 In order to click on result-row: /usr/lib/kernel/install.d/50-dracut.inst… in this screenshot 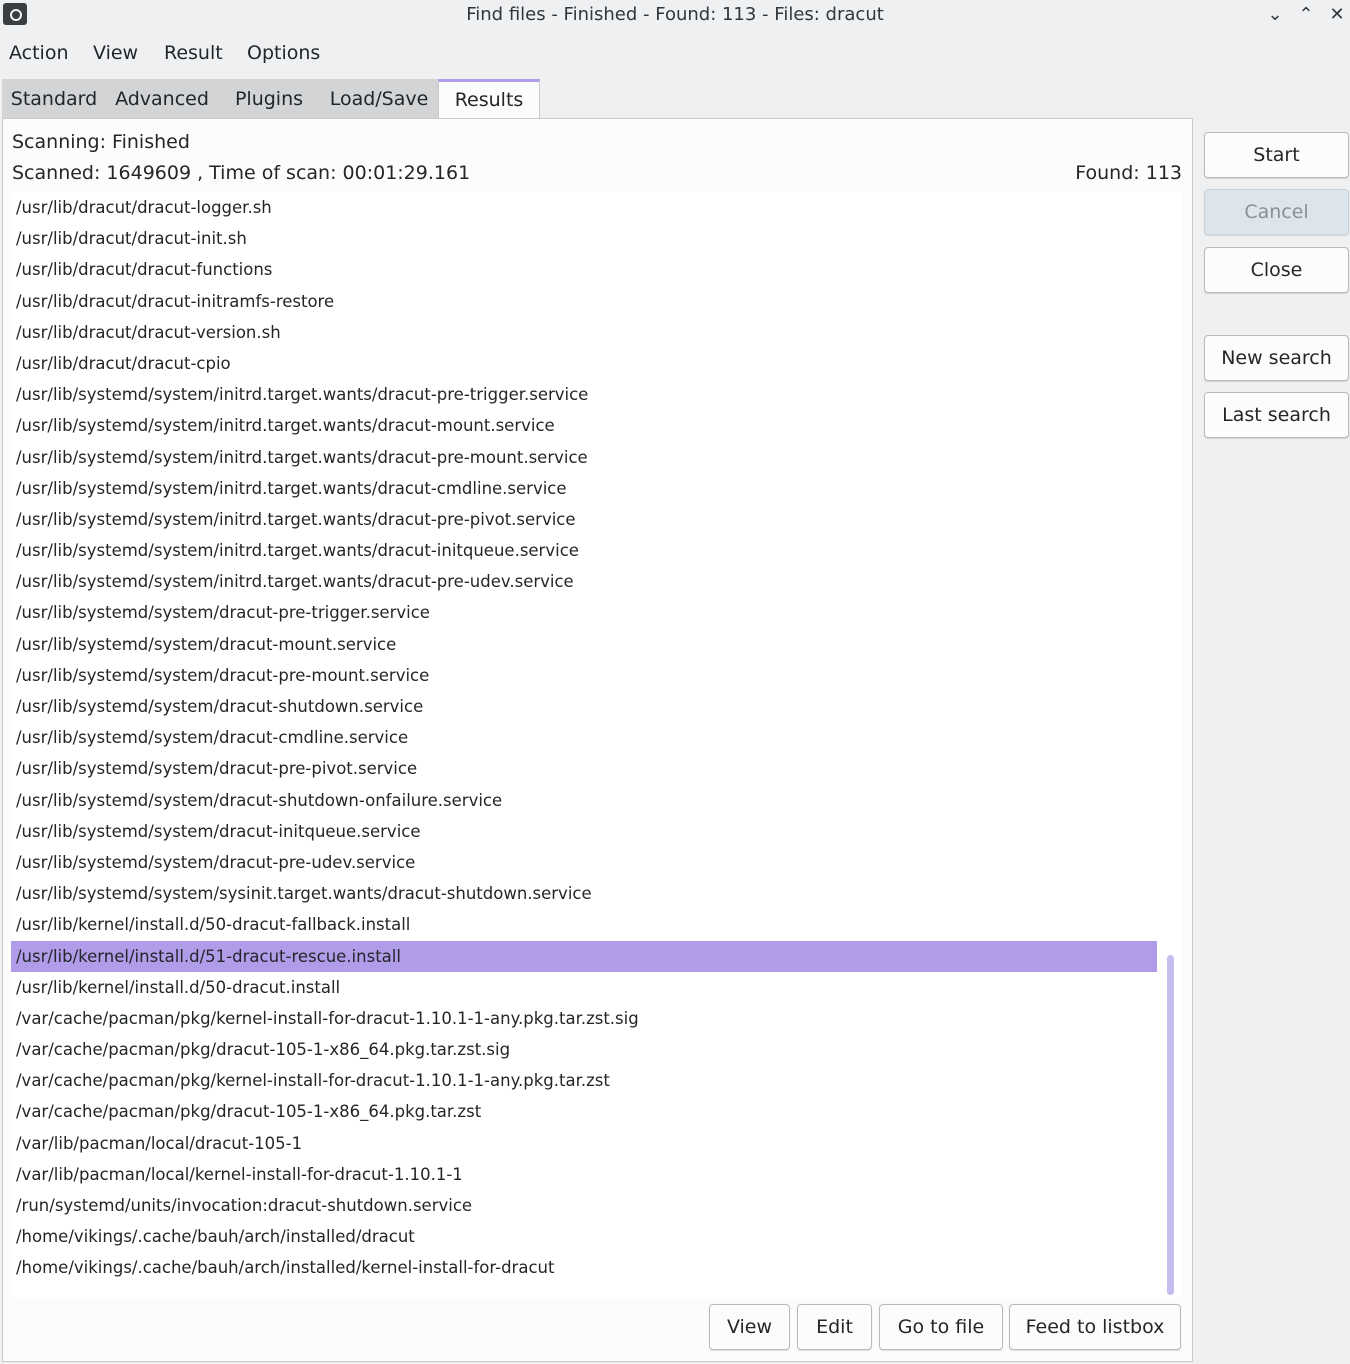, I will do `click(584, 987)`.